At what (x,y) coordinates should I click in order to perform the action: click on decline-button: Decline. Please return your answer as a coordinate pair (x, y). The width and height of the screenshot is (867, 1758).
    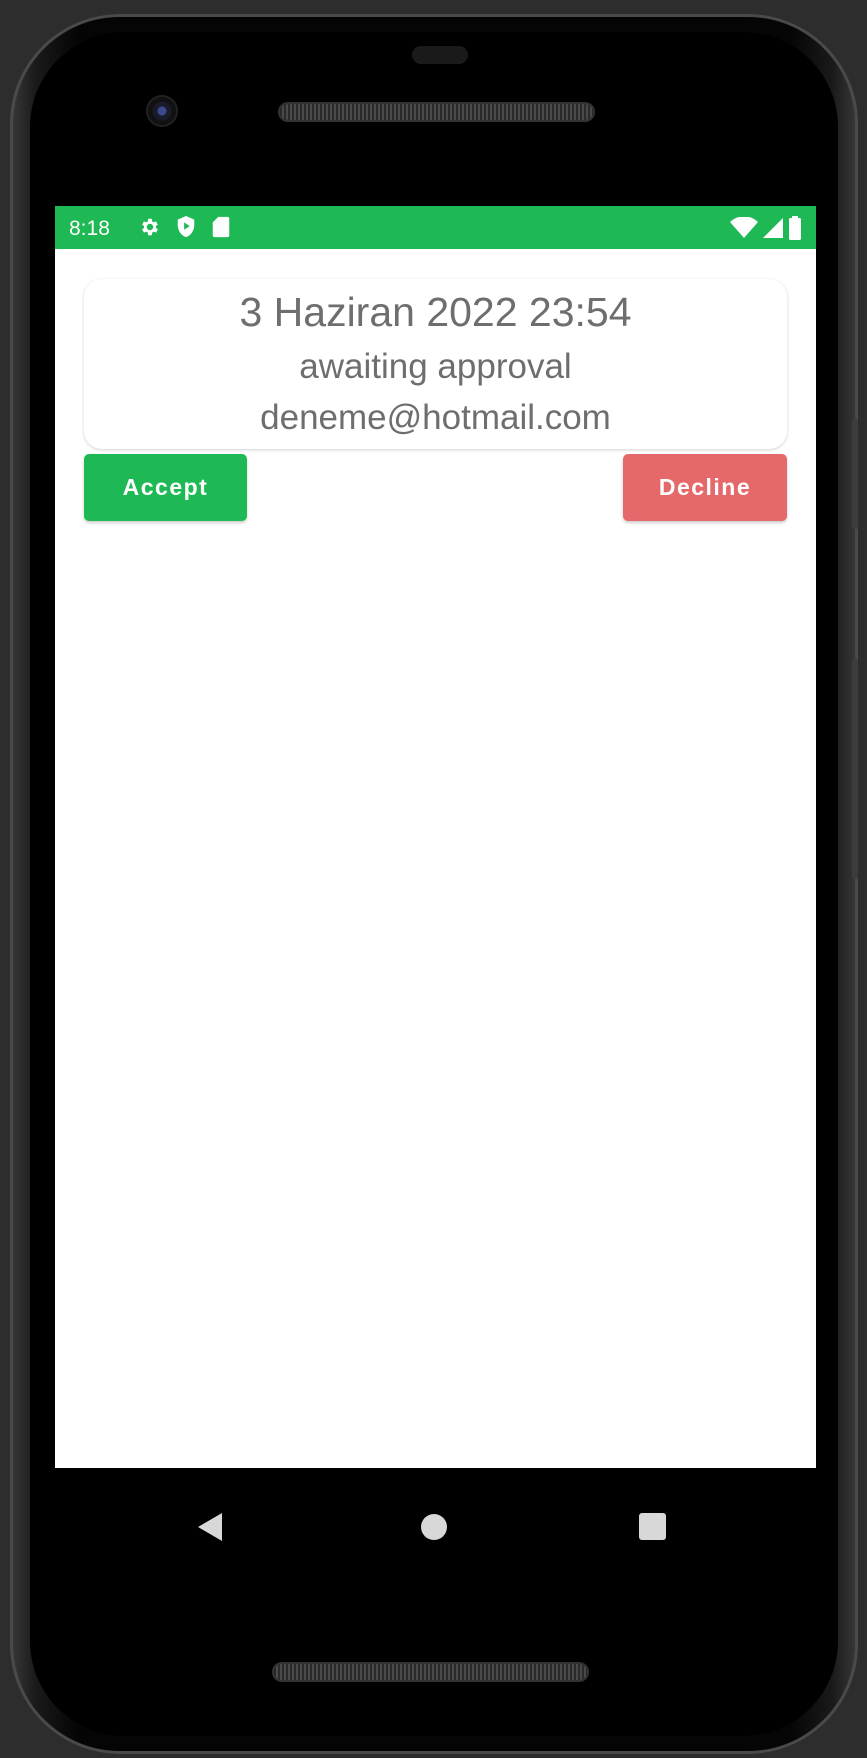
    Looking at the image, I should click on (705, 487).